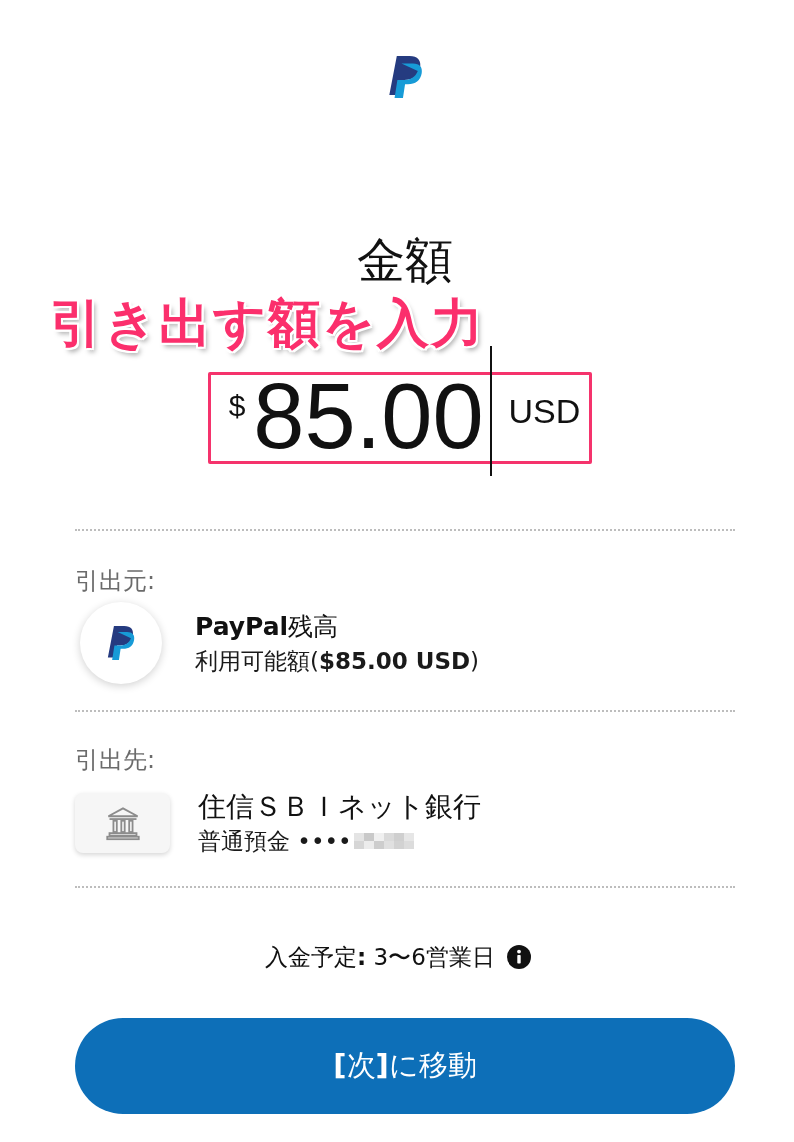  What do you see at coordinates (405, 1066) in the screenshot?
I see `next-button: [次]に移動` at bounding box center [405, 1066].